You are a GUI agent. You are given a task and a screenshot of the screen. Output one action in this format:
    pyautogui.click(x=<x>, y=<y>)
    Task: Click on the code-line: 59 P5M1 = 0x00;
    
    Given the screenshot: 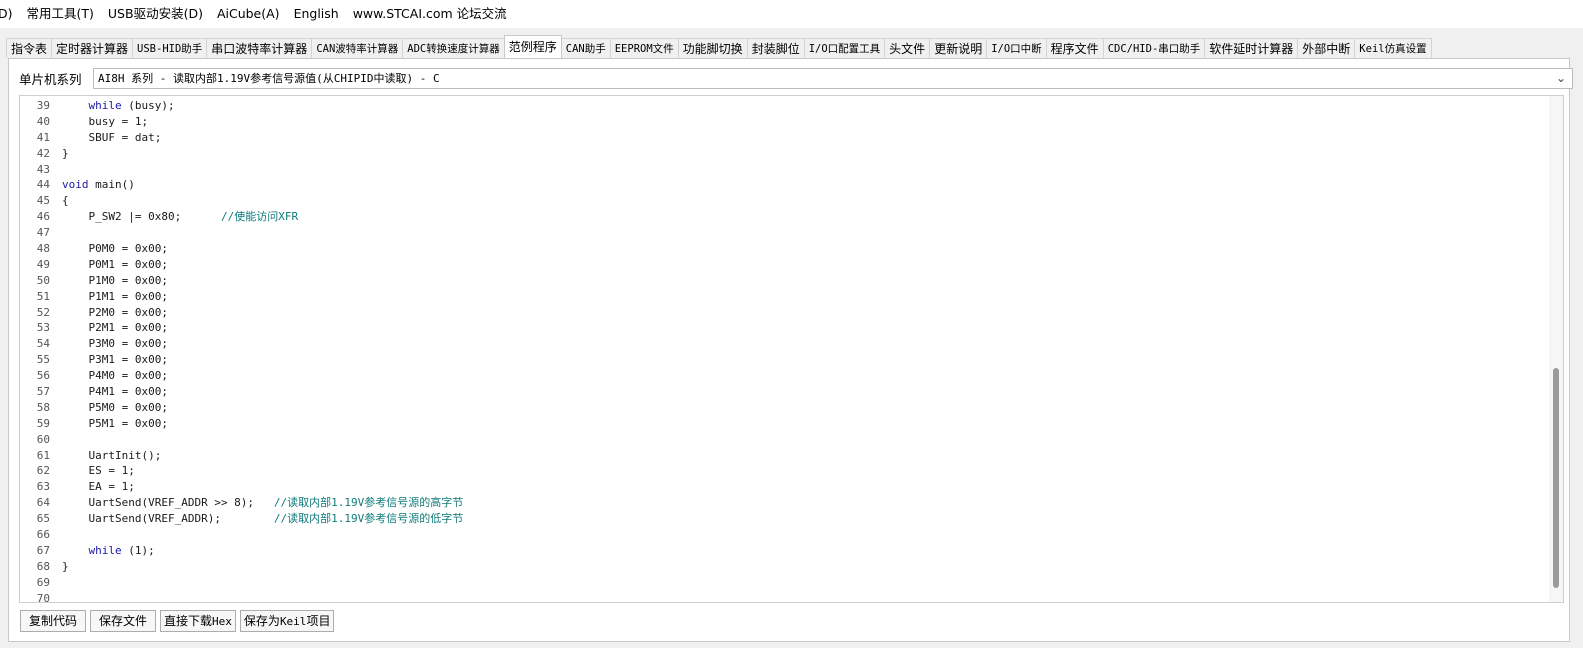 What is the action you would take?
    pyautogui.click(x=780, y=424)
    